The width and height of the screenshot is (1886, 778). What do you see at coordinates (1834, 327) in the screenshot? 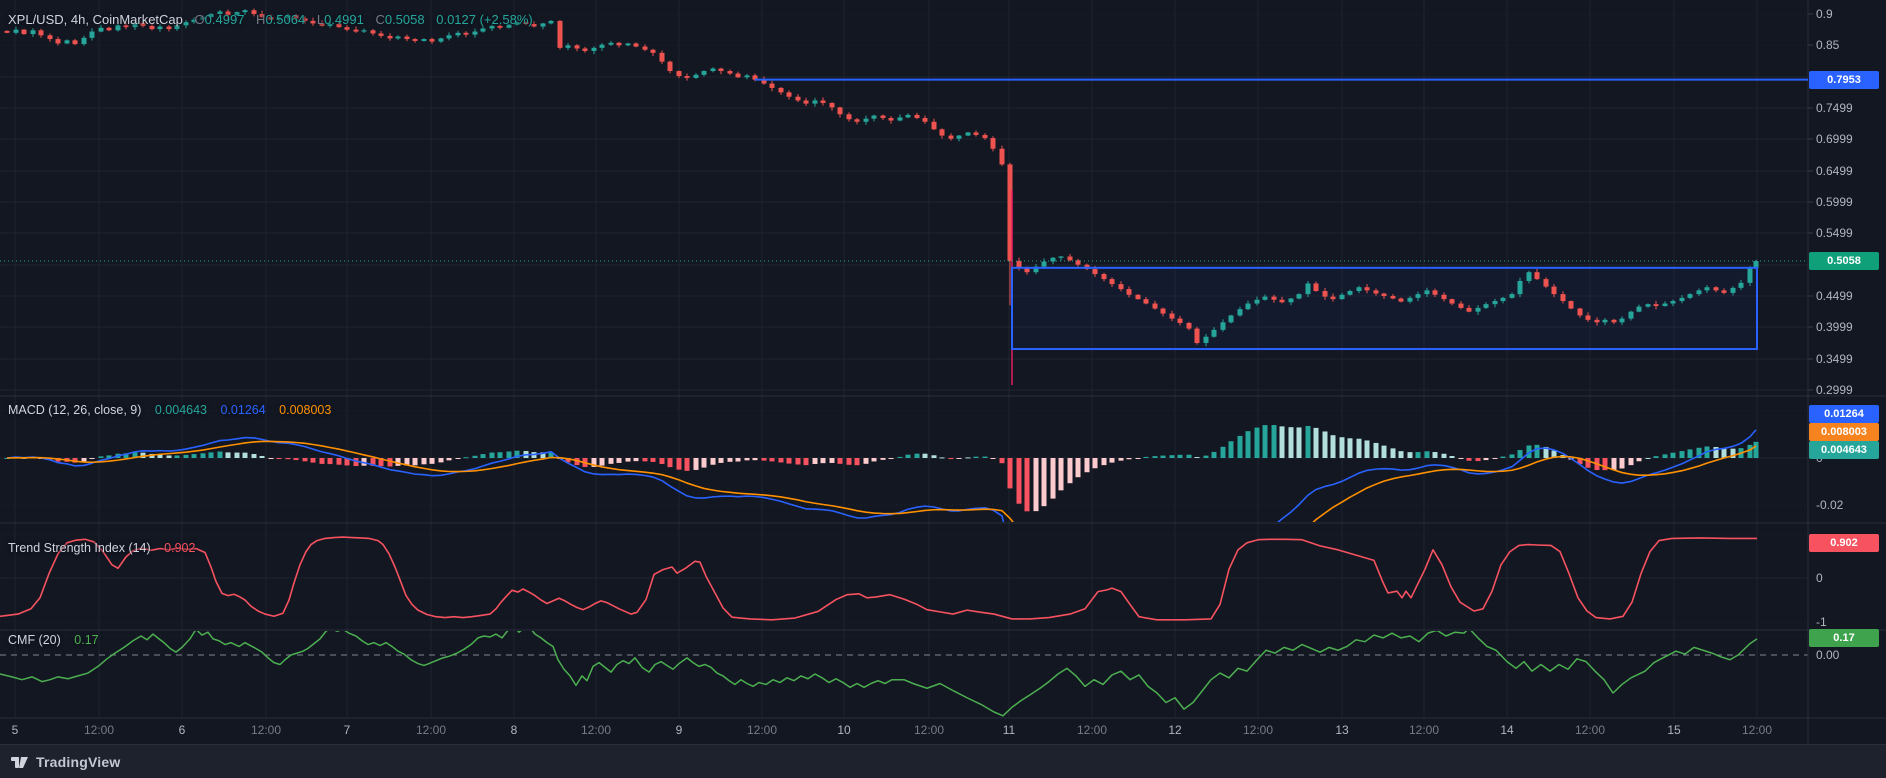
I see `price-axis-label: 0.3999` at bounding box center [1834, 327].